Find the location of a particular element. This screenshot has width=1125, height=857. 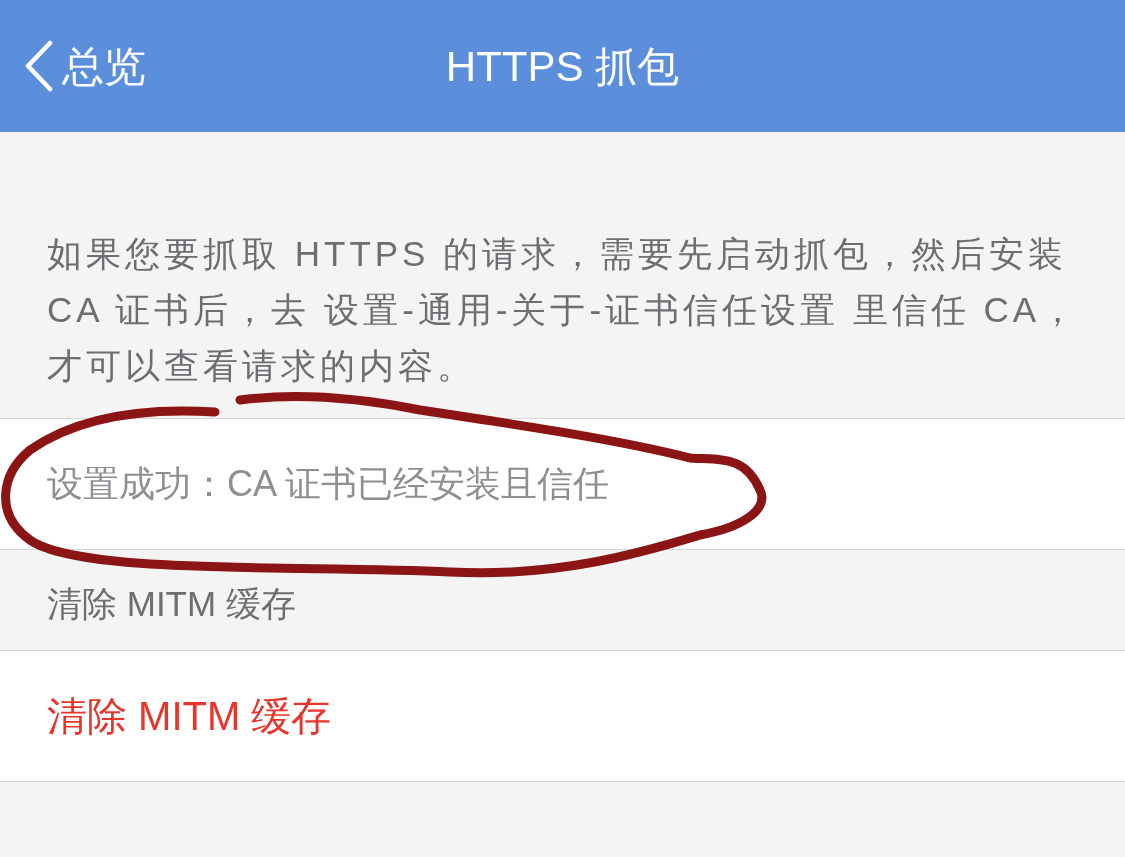

status-text: 设置成功：CA 证书已经安装且信任 is located at coordinates (328, 484).